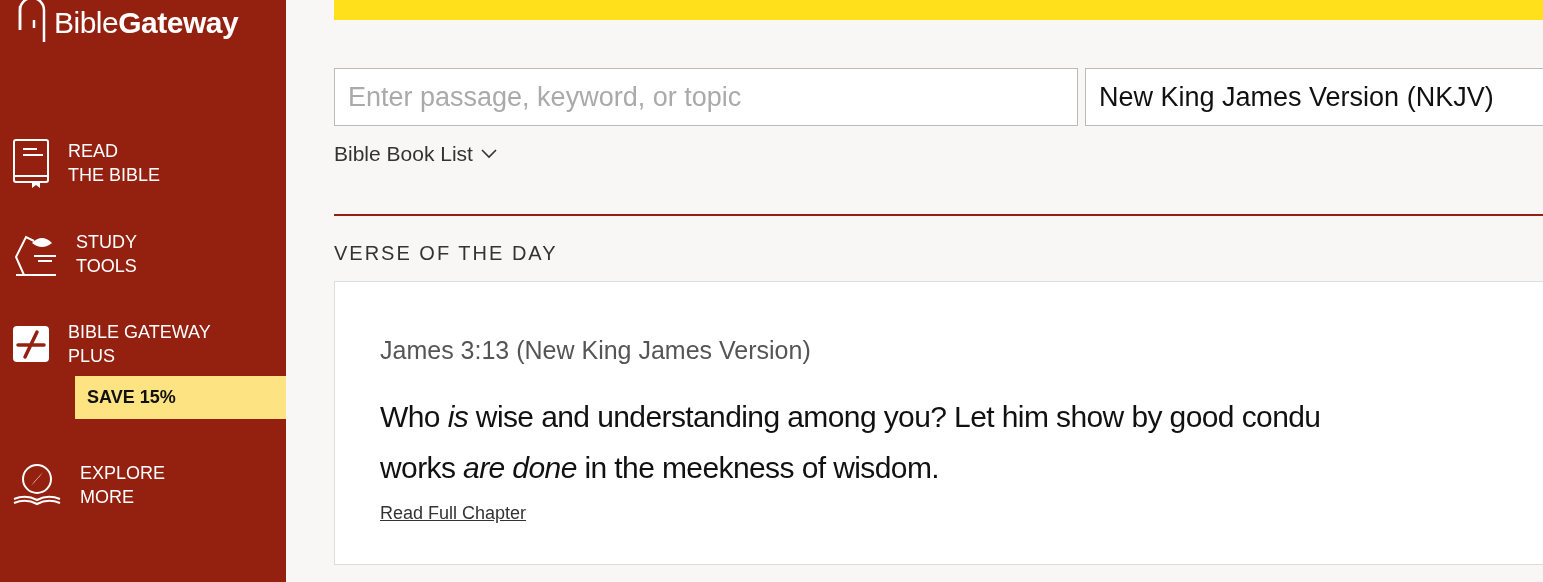  Describe the element at coordinates (403, 154) in the screenshot. I see `book-list-link: Bible Book List` at that location.